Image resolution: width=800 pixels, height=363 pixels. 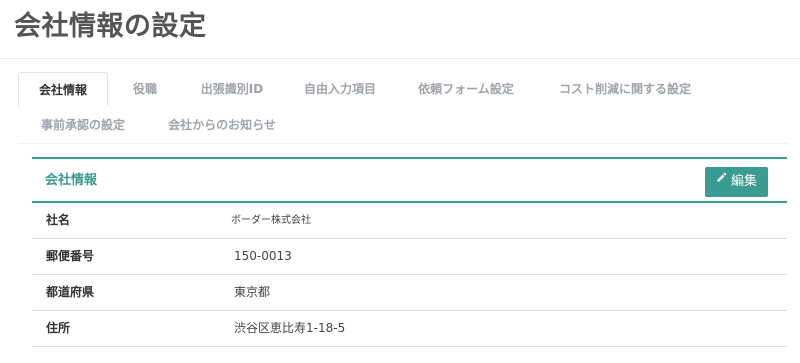 What do you see at coordinates (70, 256) in the screenshot?
I see `field-label-postal-code: 郵便番号` at bounding box center [70, 256].